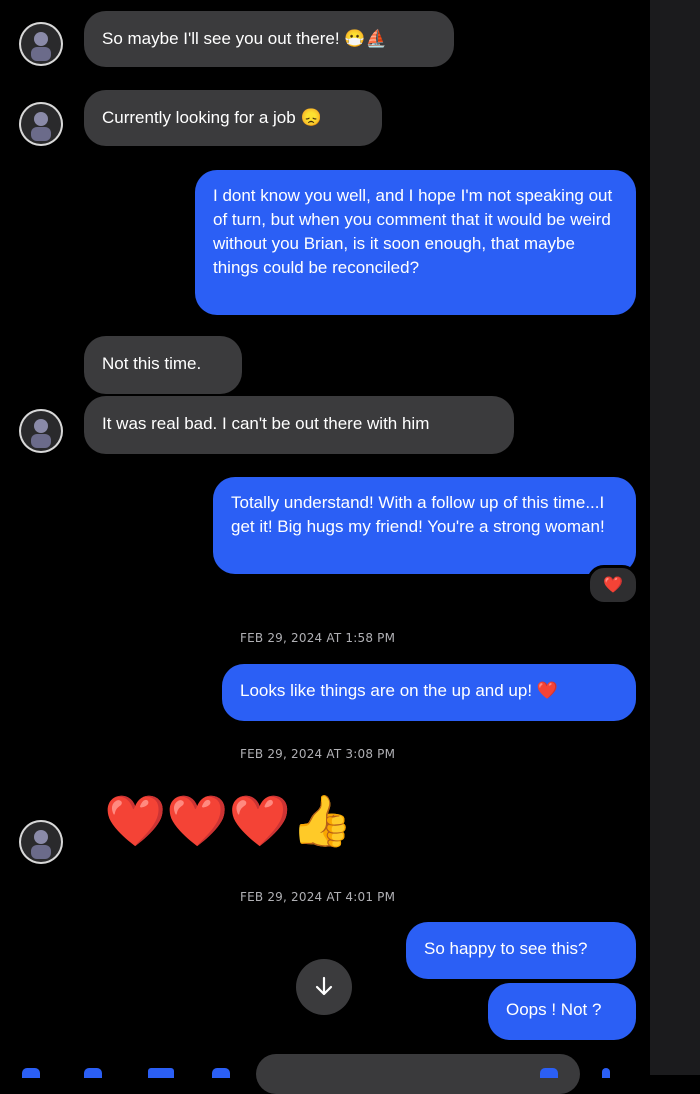  What do you see at coordinates (606, 1073) in the screenshot?
I see `send-icon` at bounding box center [606, 1073].